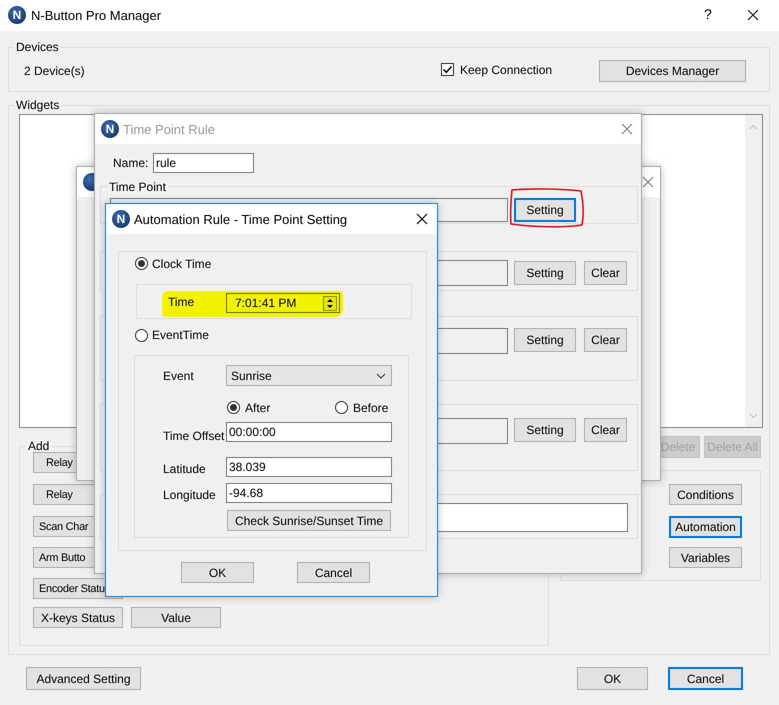 The image size is (779, 705). Describe the element at coordinates (83, 678) in the screenshot. I see `advanced-setting-button: Advanced Setting` at that location.